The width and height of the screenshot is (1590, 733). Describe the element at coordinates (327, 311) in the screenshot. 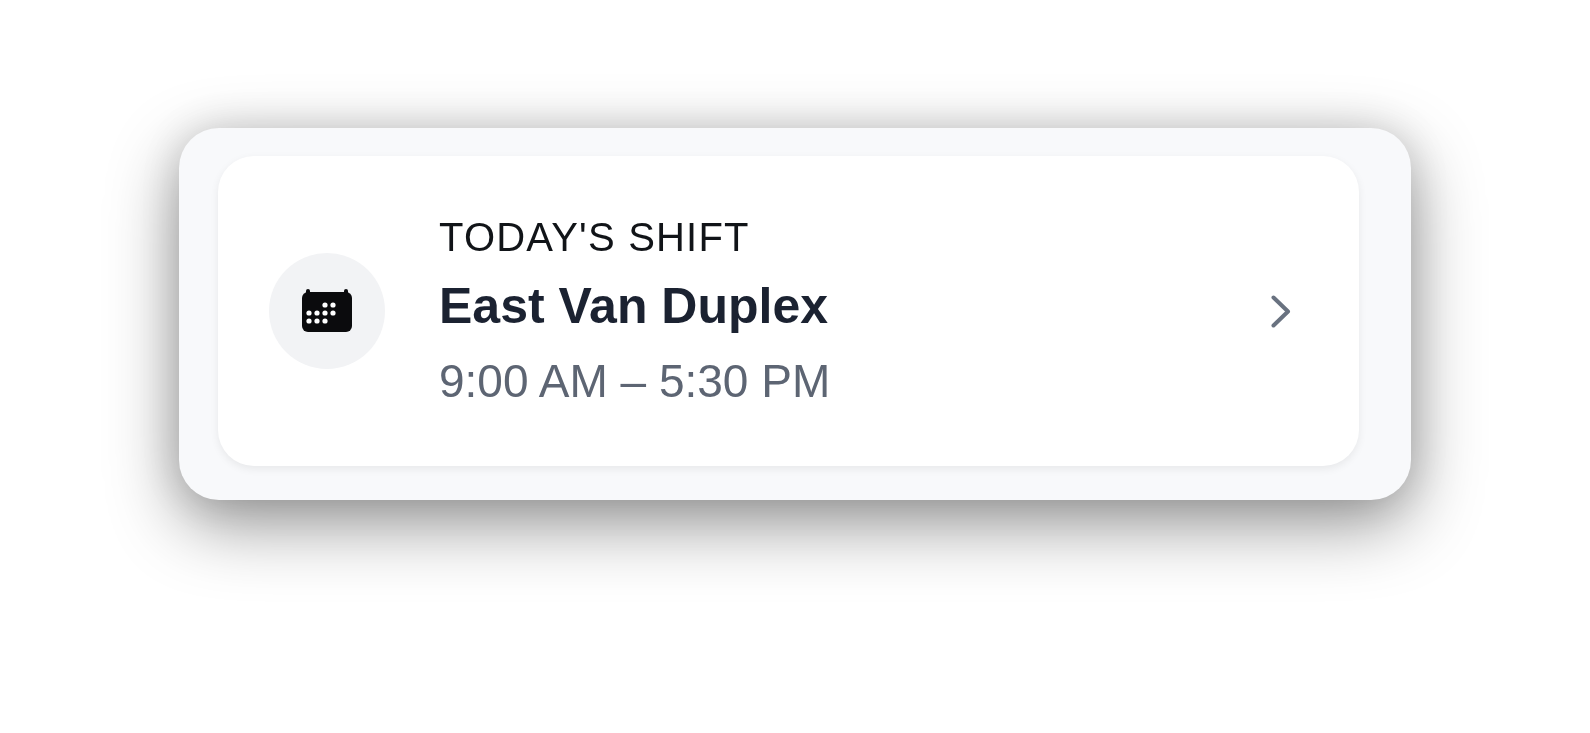

I see `calendar-icon` at that location.